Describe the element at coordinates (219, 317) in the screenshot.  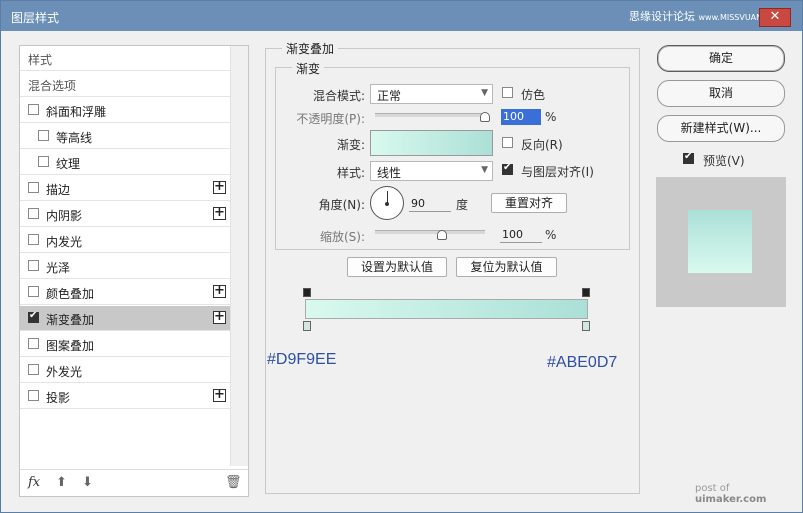
I see `gradient-overlay-add-icon: +` at that location.